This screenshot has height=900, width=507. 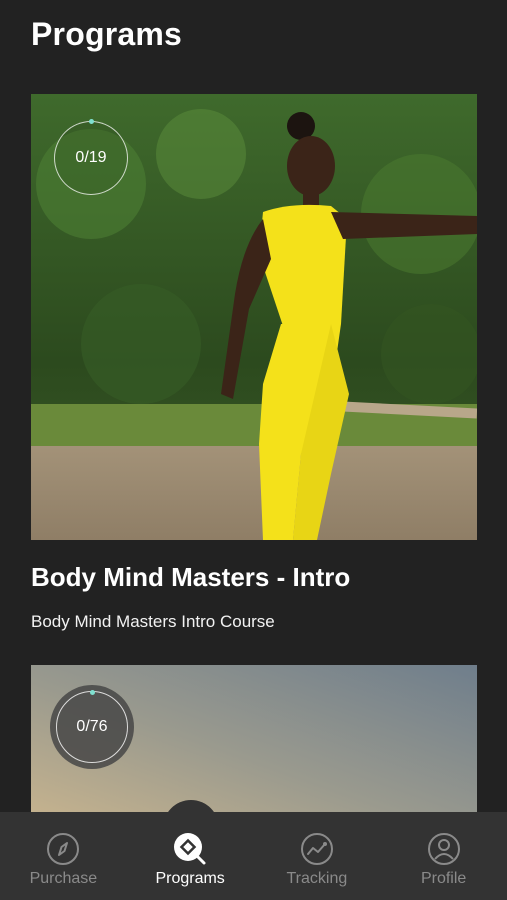 I want to click on program-subtitle: Body Mind Masters Intro Course, so click(x=153, y=621).